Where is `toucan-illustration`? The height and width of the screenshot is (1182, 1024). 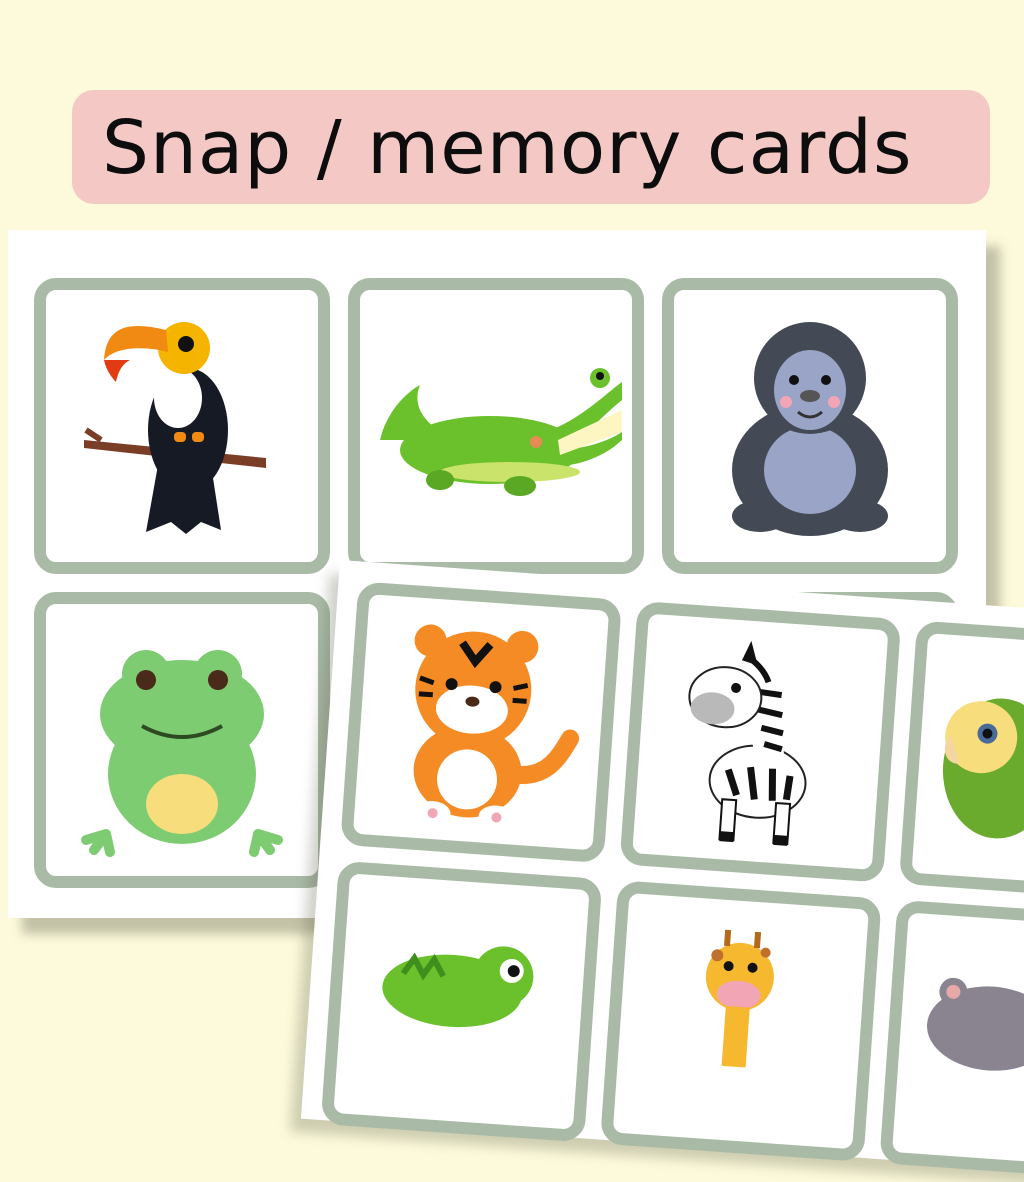
toucan-illustration is located at coordinates (175, 428).